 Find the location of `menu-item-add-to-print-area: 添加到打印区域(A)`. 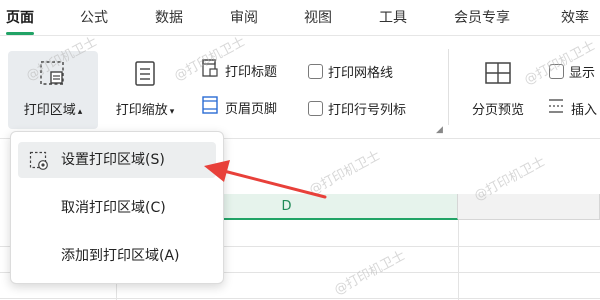

menu-item-add-to-print-area: 添加到打印区域(A) is located at coordinates (117, 256).